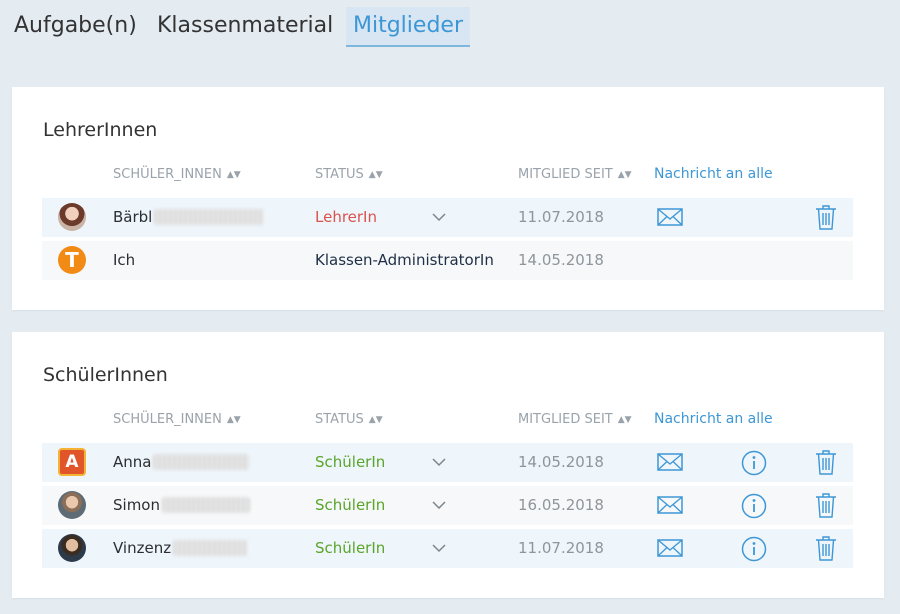 This screenshot has height=614, width=900. I want to click on table-row: T Ich Klassen-AdministratorIn 14.05.2018, so click(447, 260).